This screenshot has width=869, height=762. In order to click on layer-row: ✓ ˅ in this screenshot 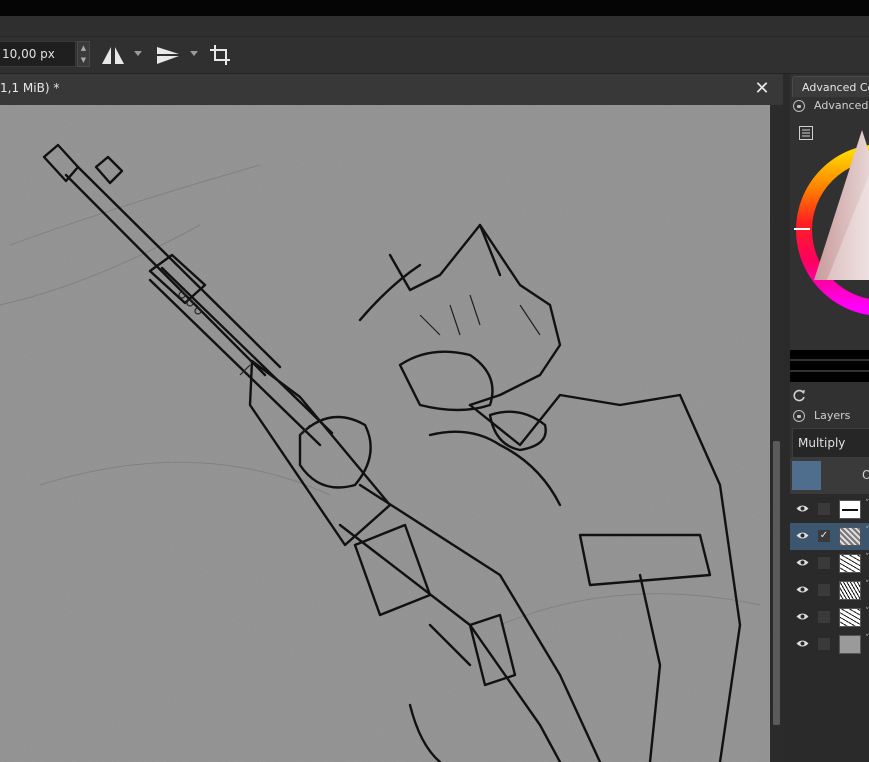, I will do `click(829, 536)`.